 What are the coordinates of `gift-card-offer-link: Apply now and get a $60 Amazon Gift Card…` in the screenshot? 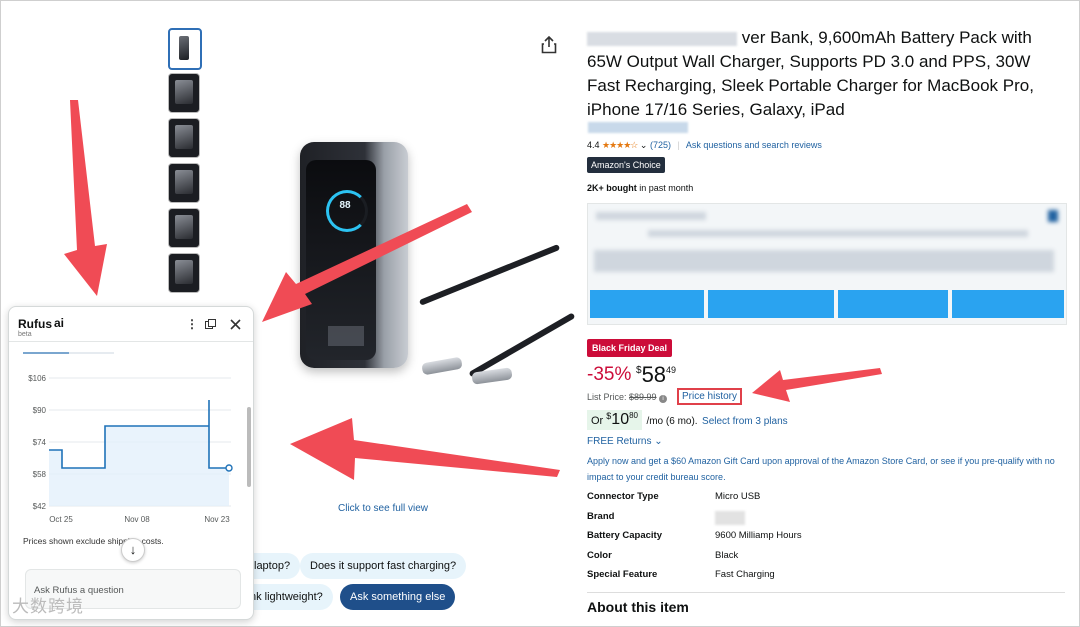 It's located at (822, 469).